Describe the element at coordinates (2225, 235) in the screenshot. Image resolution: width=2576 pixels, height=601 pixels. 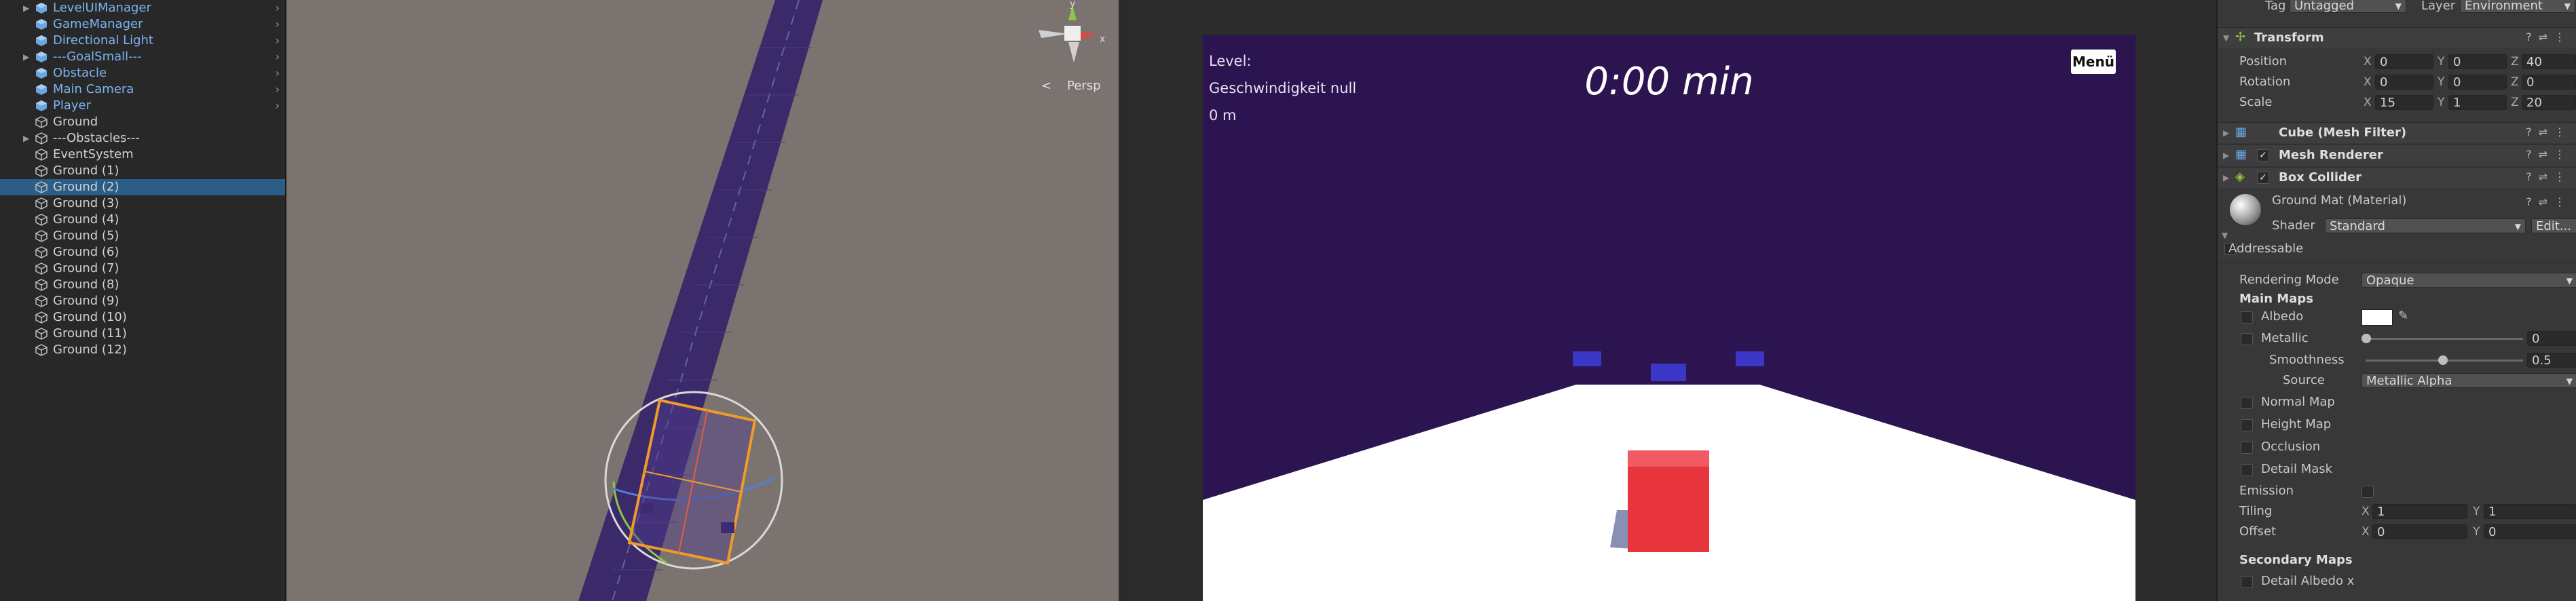
I see `material-fold-icon: ▼` at that location.